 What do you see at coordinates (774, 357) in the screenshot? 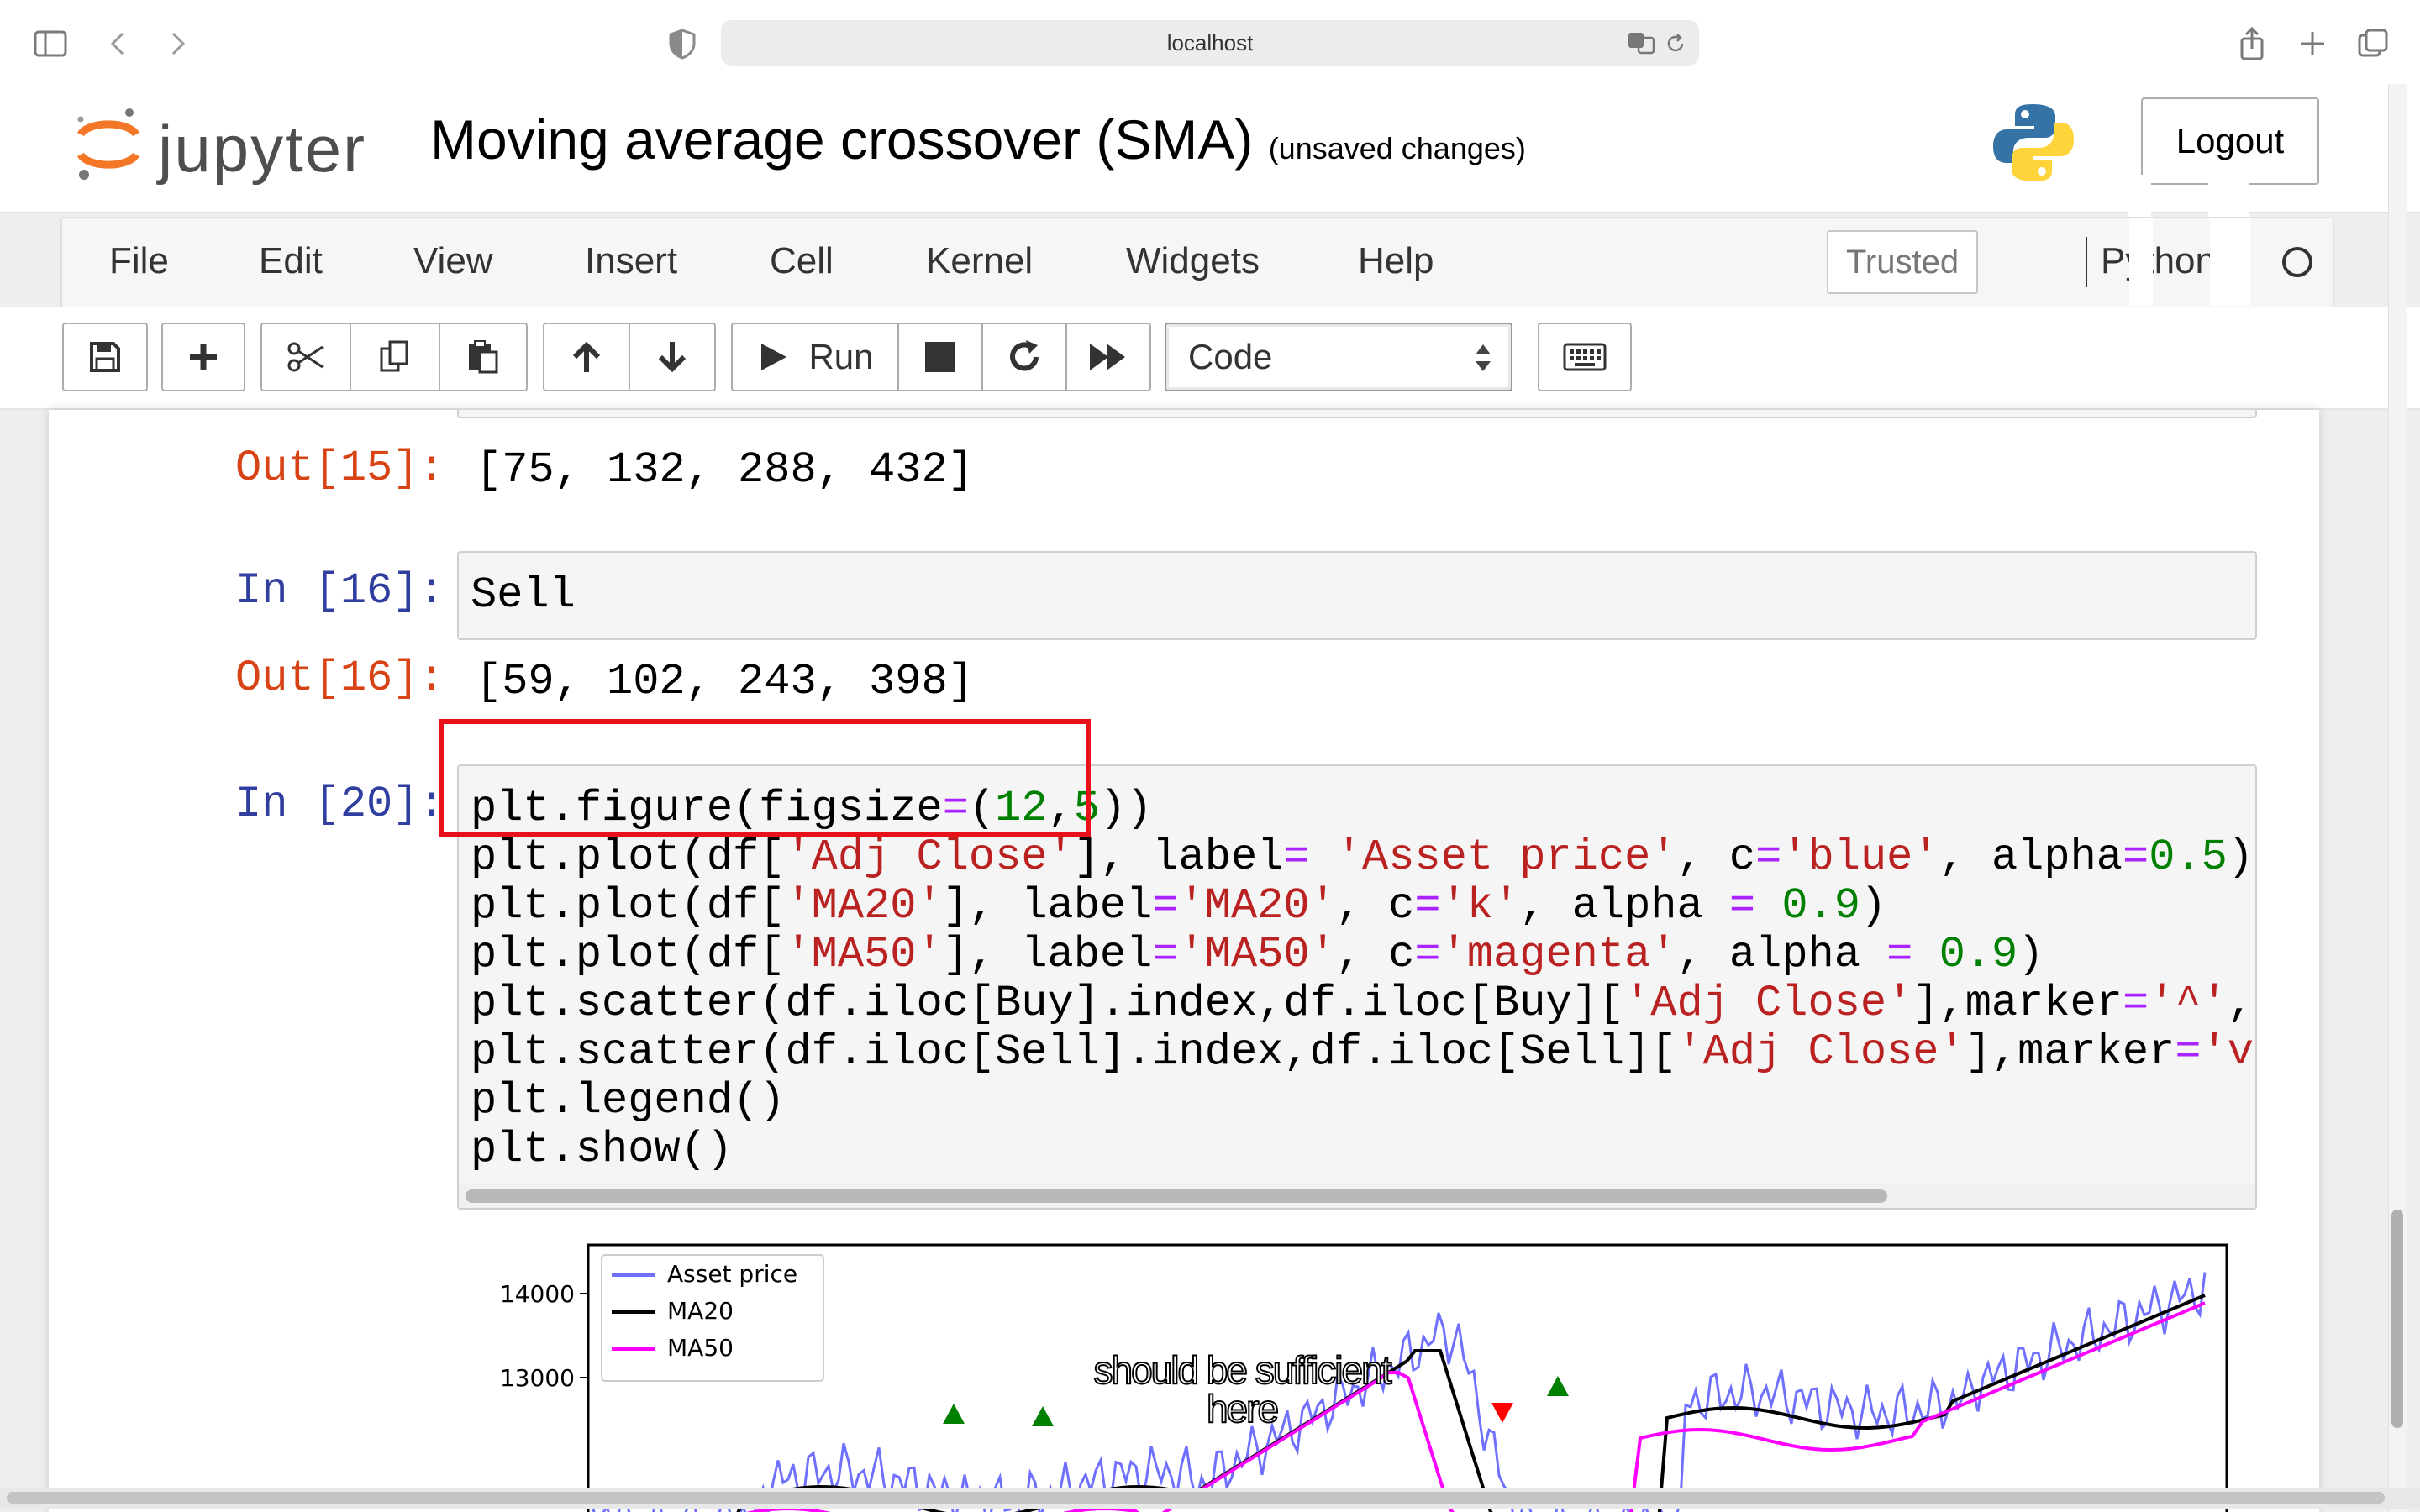
I see `play-icon` at bounding box center [774, 357].